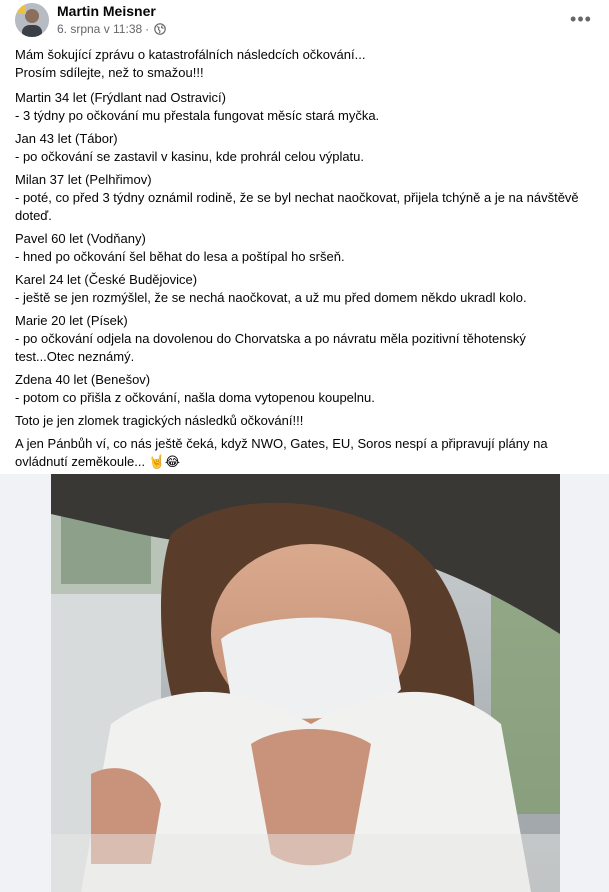 The image size is (609, 892). Describe the element at coordinates (109, 72) in the screenshot. I see `post-line: Prosím sdílejte, než to smažou!!!` at that location.